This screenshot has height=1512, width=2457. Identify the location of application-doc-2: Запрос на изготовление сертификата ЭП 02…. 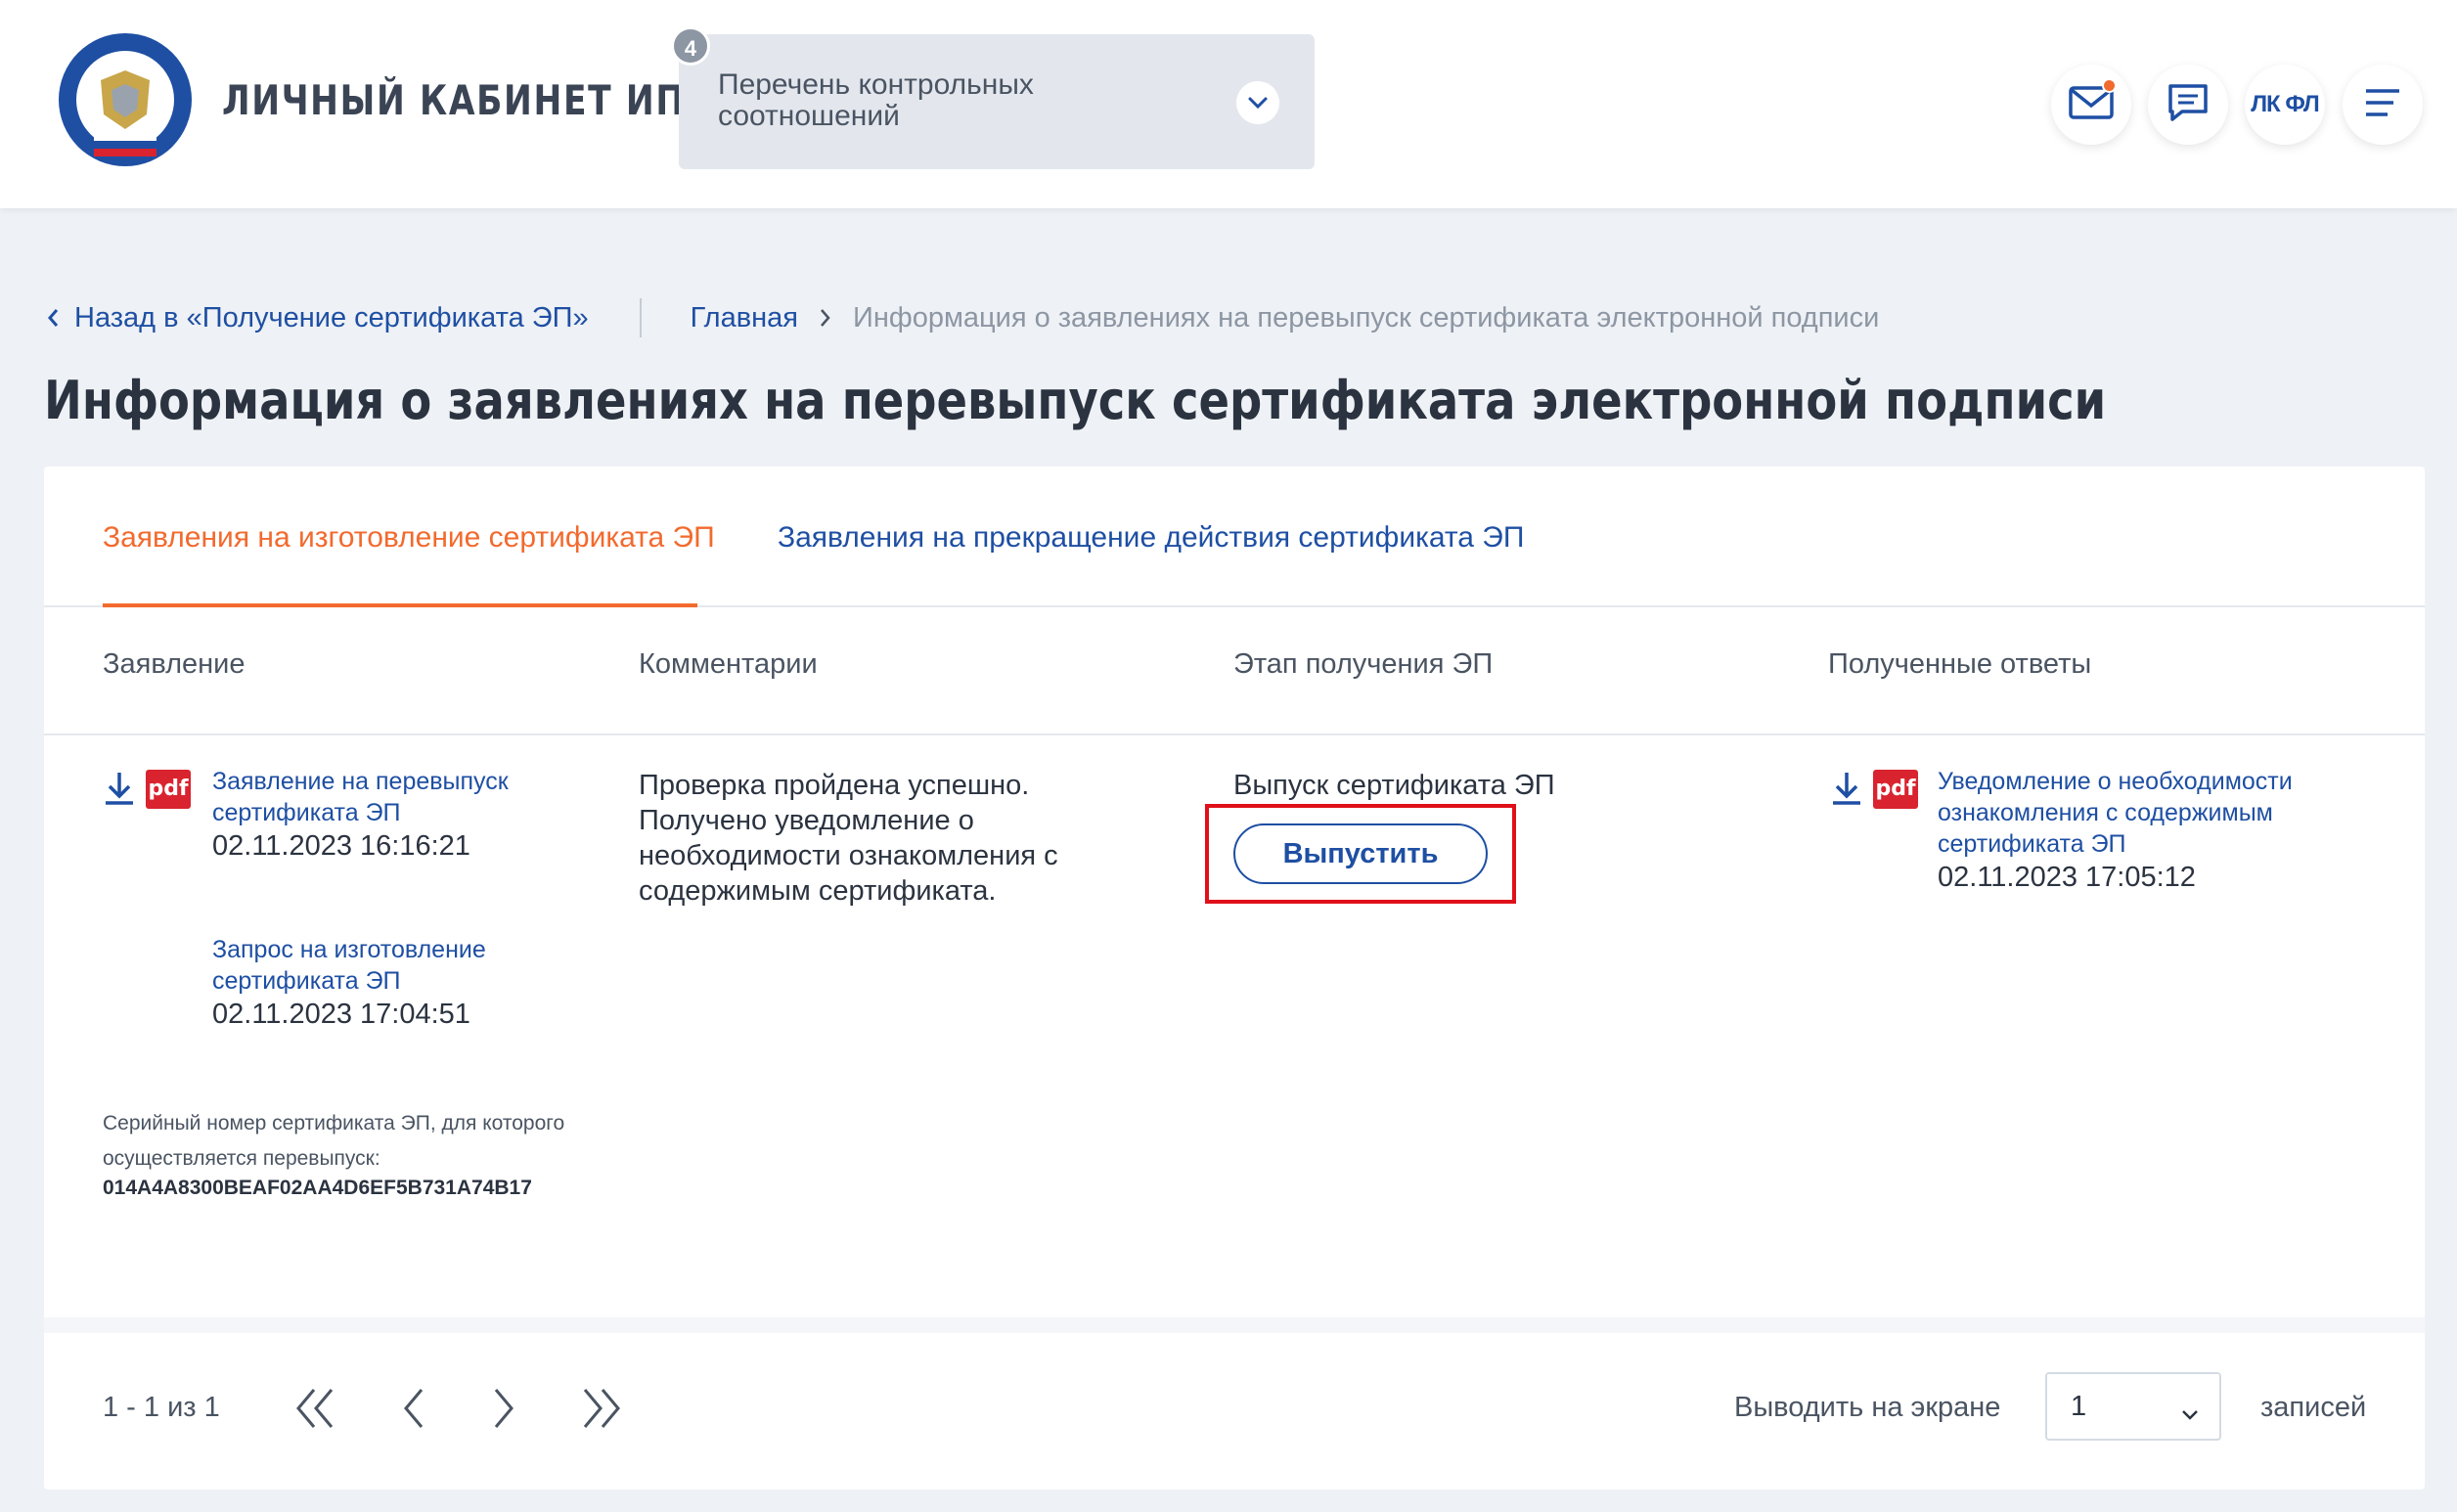
(388, 983).